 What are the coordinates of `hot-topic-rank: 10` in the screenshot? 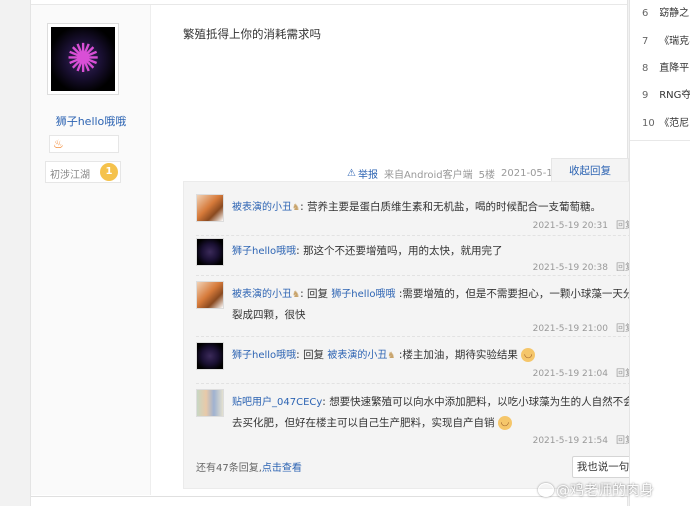 It's located at (648, 123).